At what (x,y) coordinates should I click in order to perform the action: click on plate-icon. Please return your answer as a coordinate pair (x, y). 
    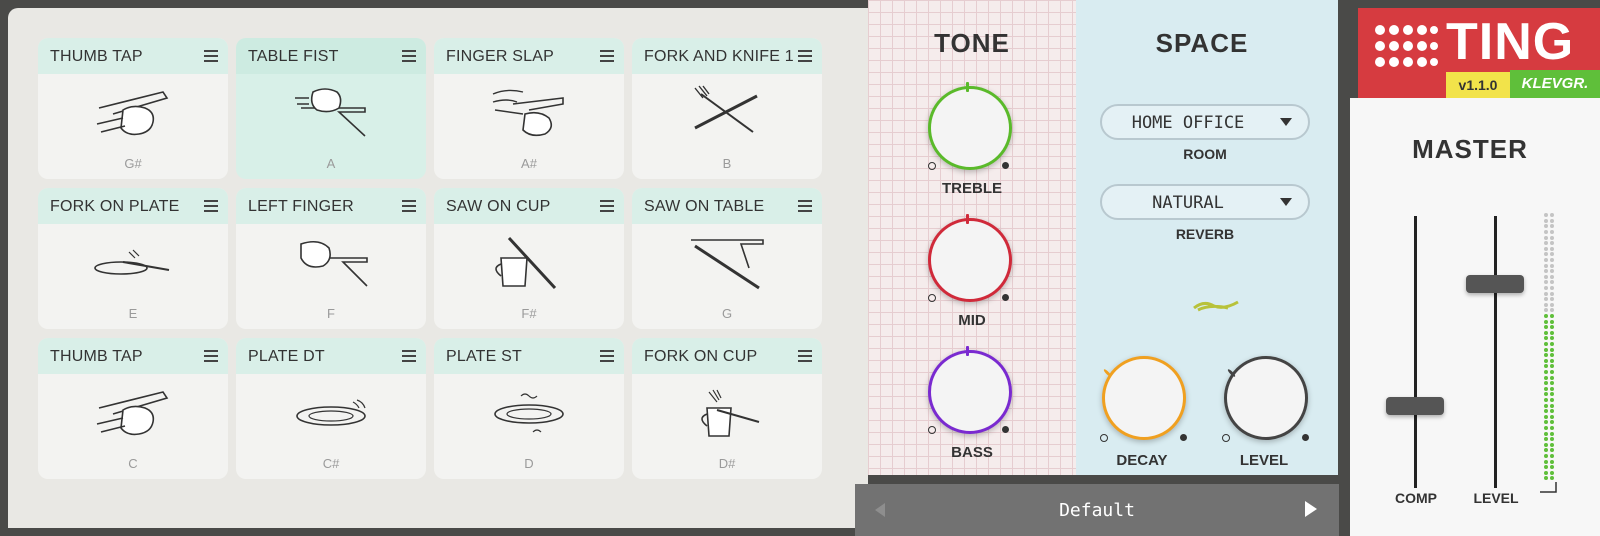
    Looking at the image, I should click on (331, 412).